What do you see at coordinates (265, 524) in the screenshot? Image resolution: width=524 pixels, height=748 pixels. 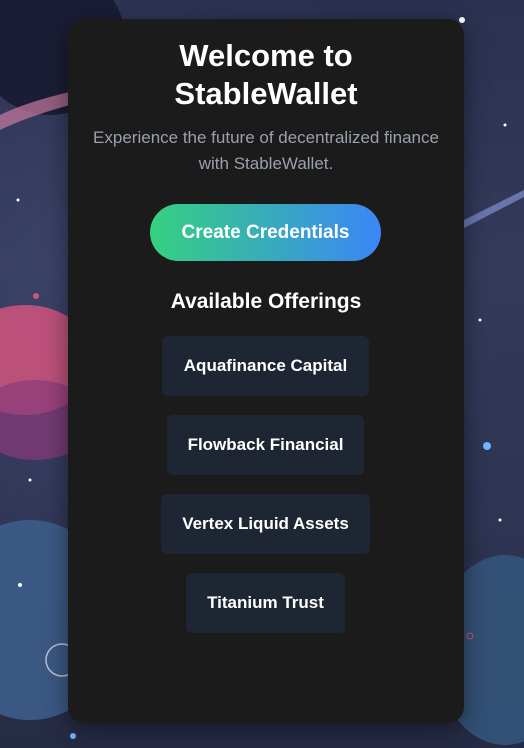 I see `offering-vertex-liquid-assets: Vertex Liquid Assets` at bounding box center [265, 524].